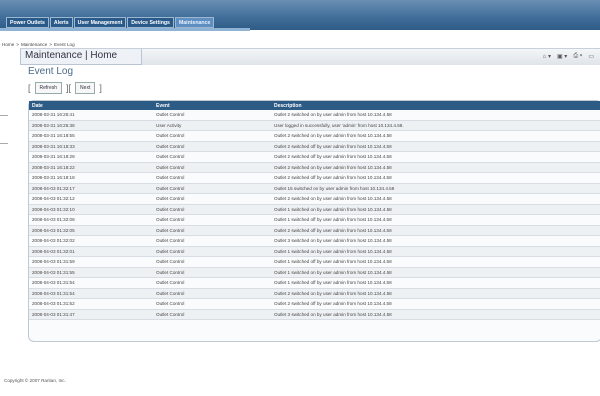 The height and width of the screenshot is (396, 600). I want to click on tab-alerts: Alerts, so click(61, 22).